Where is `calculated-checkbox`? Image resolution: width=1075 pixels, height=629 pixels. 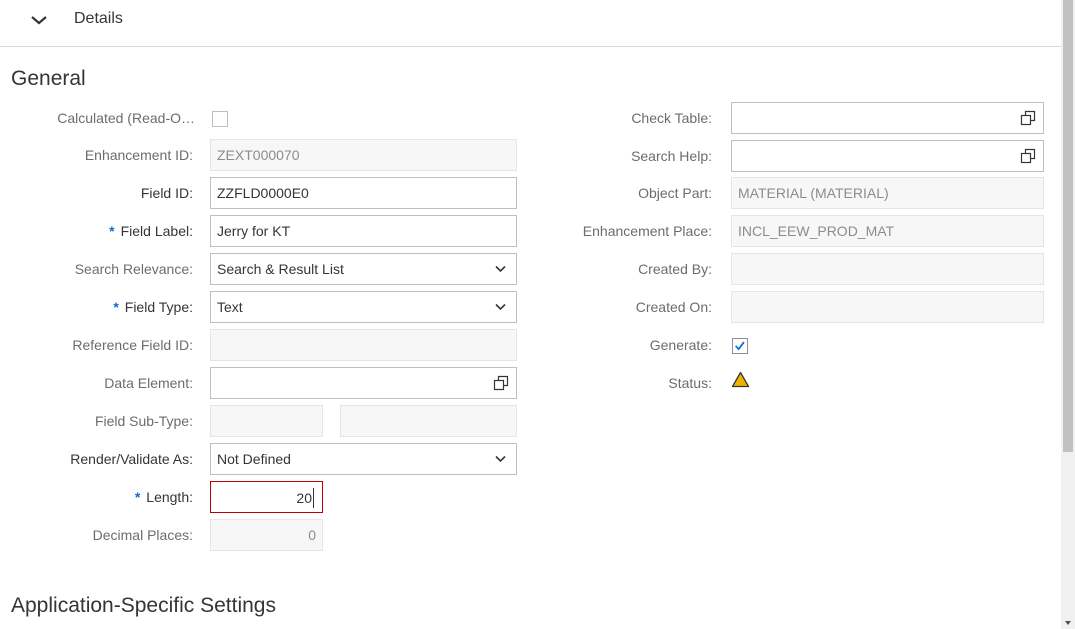
calculated-checkbox is located at coordinates (220, 119).